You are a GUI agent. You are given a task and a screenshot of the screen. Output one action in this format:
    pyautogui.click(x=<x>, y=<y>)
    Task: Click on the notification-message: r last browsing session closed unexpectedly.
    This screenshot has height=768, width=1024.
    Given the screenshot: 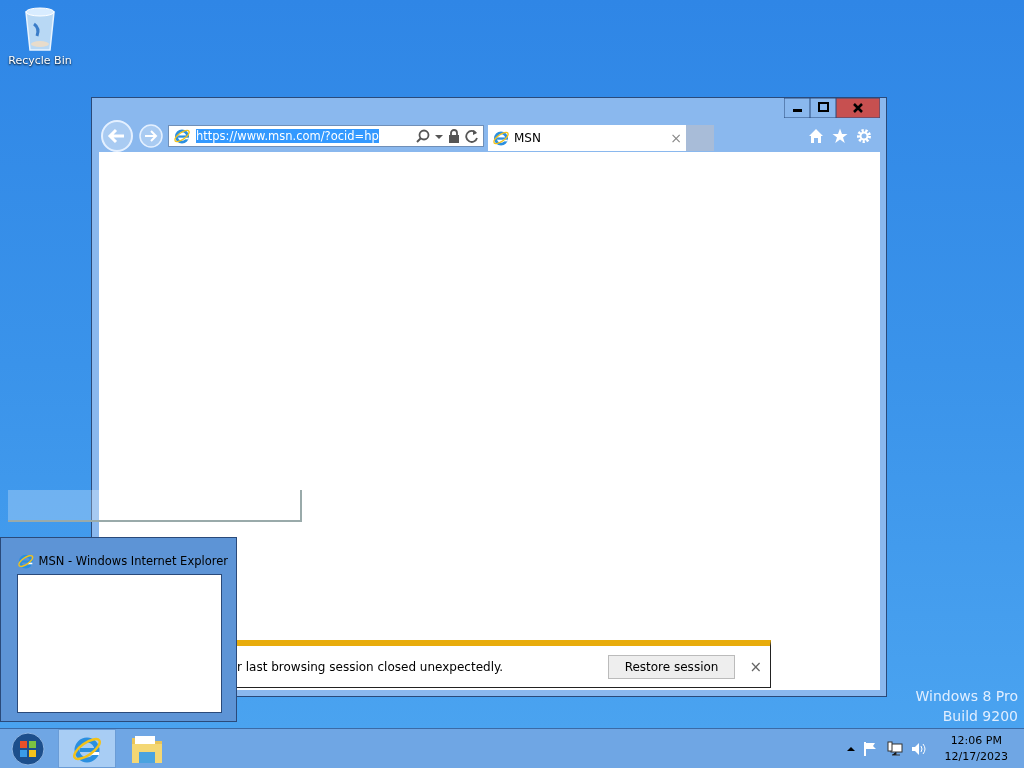 What is the action you would take?
    pyautogui.click(x=370, y=666)
    